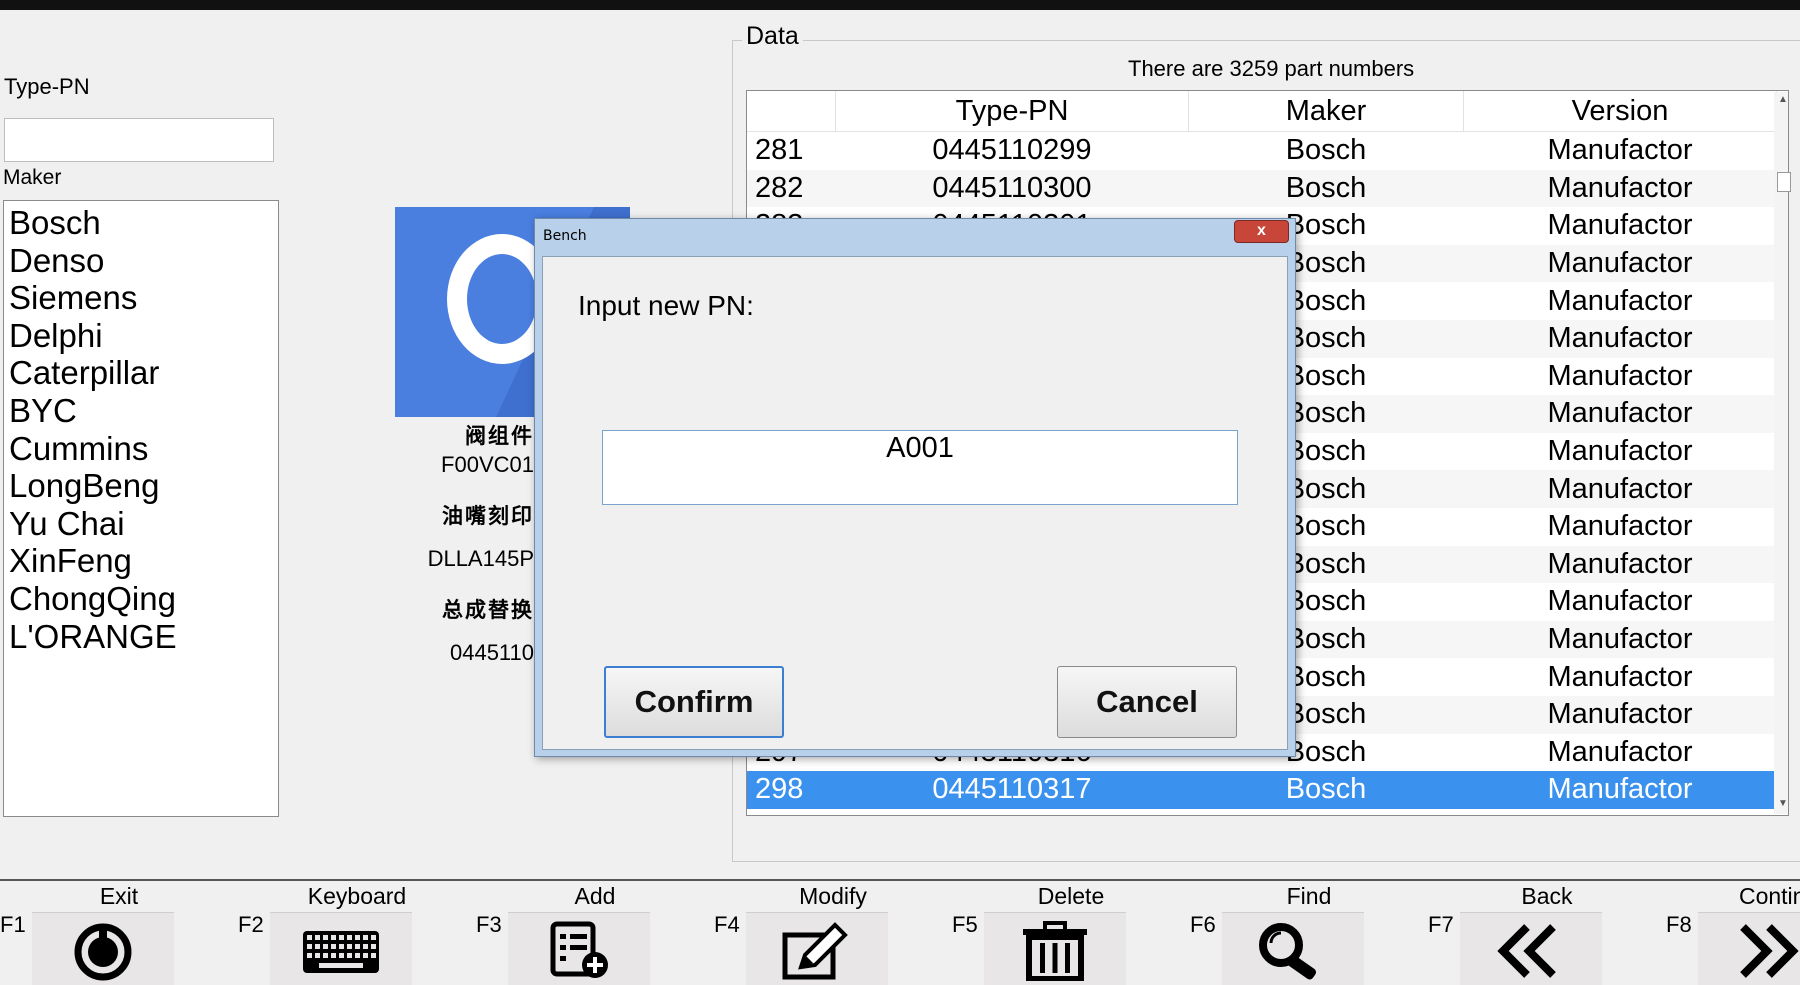 The width and height of the screenshot is (1800, 985). Describe the element at coordinates (791, 188) in the screenshot. I see `table-cell: 282` at that location.